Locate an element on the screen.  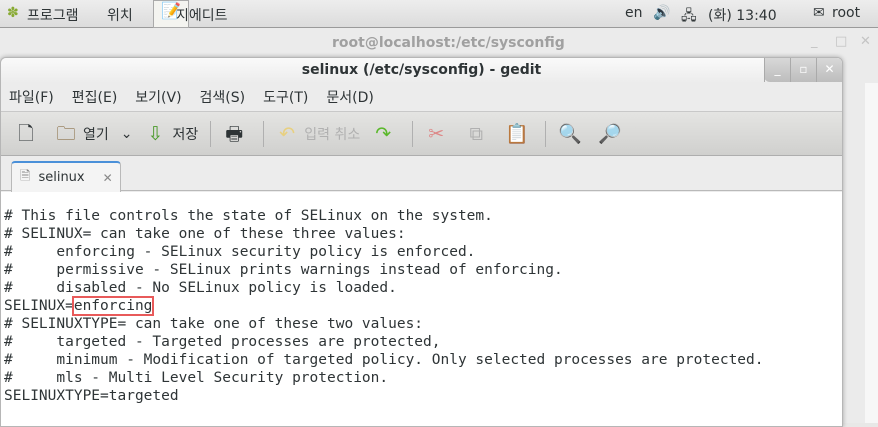
network-icon: 🖧 is located at coordinates (689, 17).